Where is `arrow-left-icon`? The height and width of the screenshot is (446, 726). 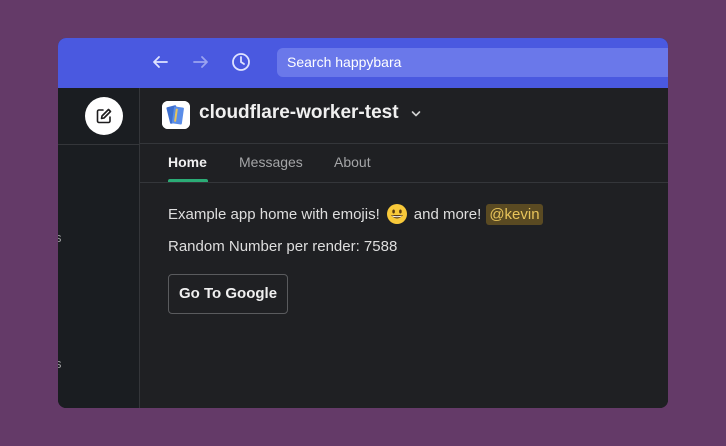
arrow-left-icon is located at coordinates (160, 62).